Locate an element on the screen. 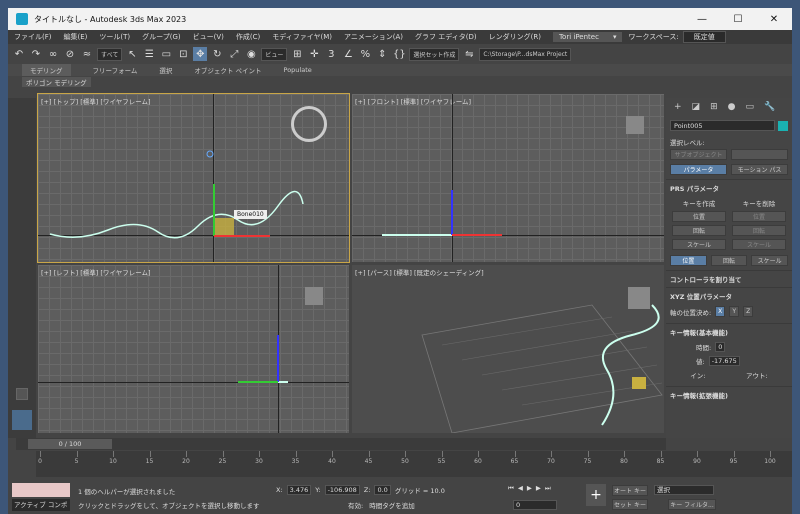  motion-paths-button: モーション パス is located at coordinates (759, 169).